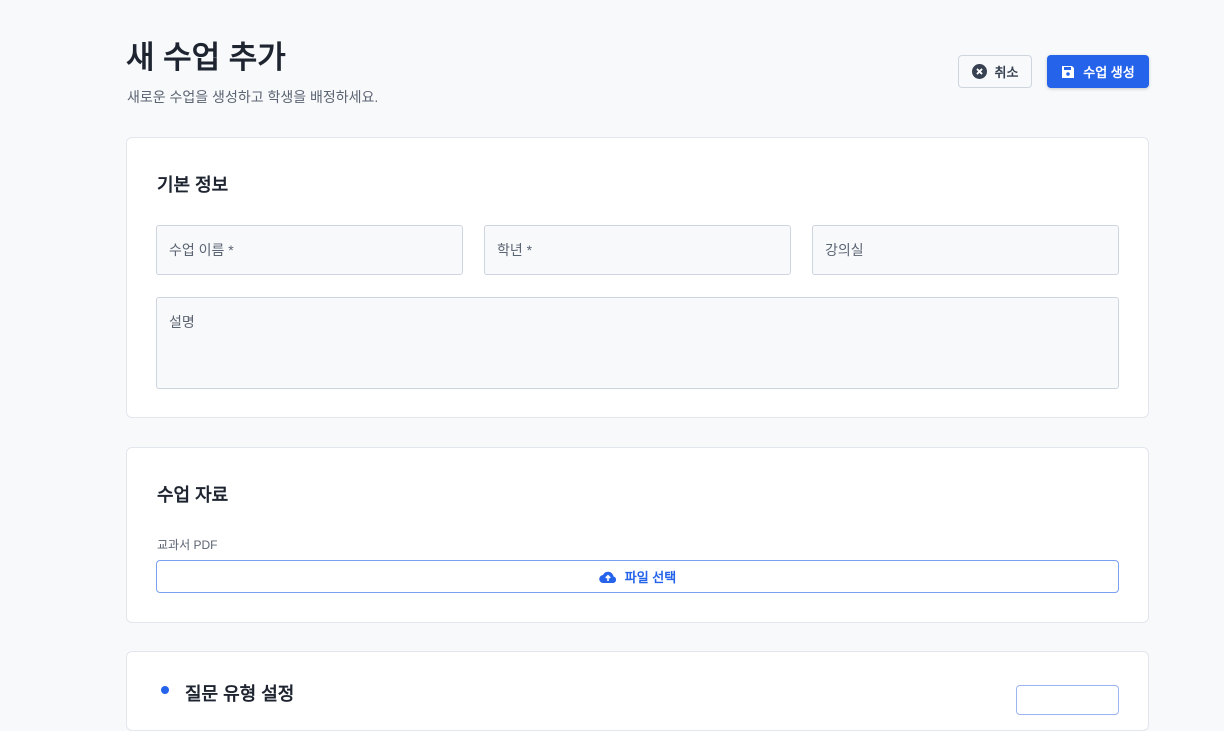  Describe the element at coordinates (637, 250) in the screenshot. I see `grade-input: 학년 *` at that location.